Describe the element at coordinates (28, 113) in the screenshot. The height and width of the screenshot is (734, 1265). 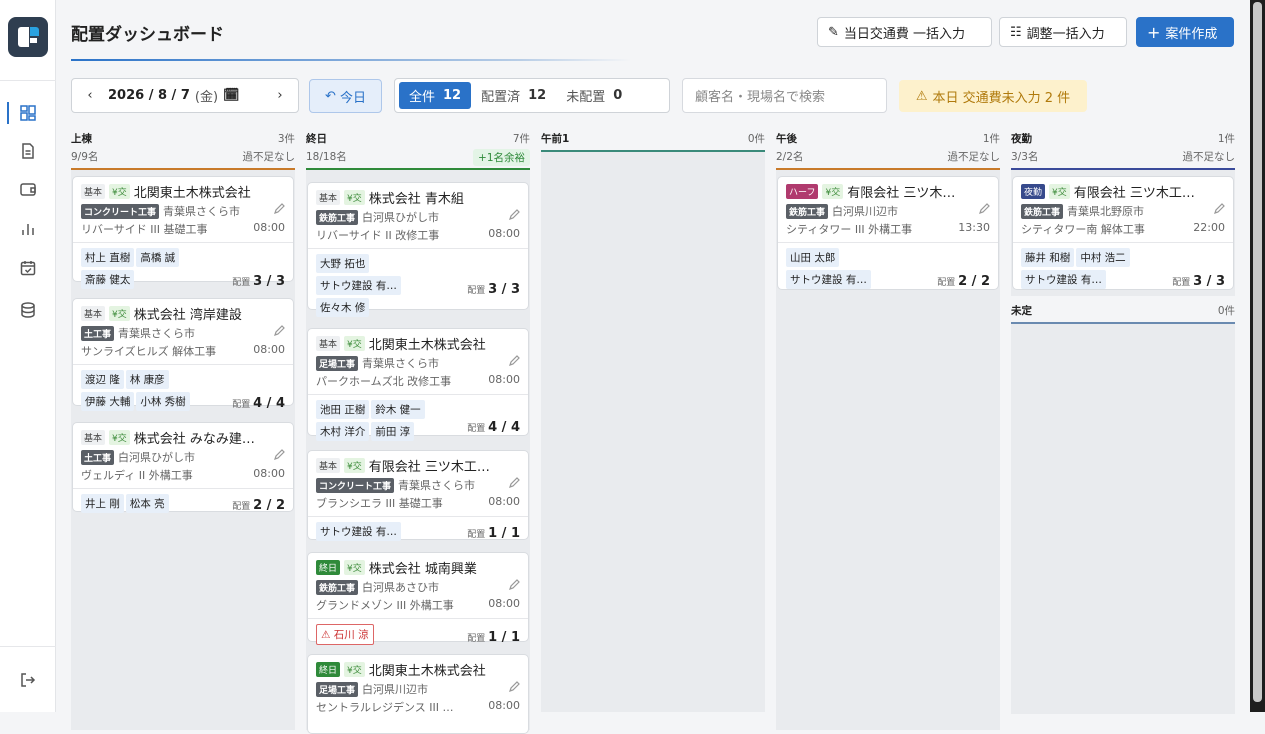
I see `dashboard-icon` at that location.